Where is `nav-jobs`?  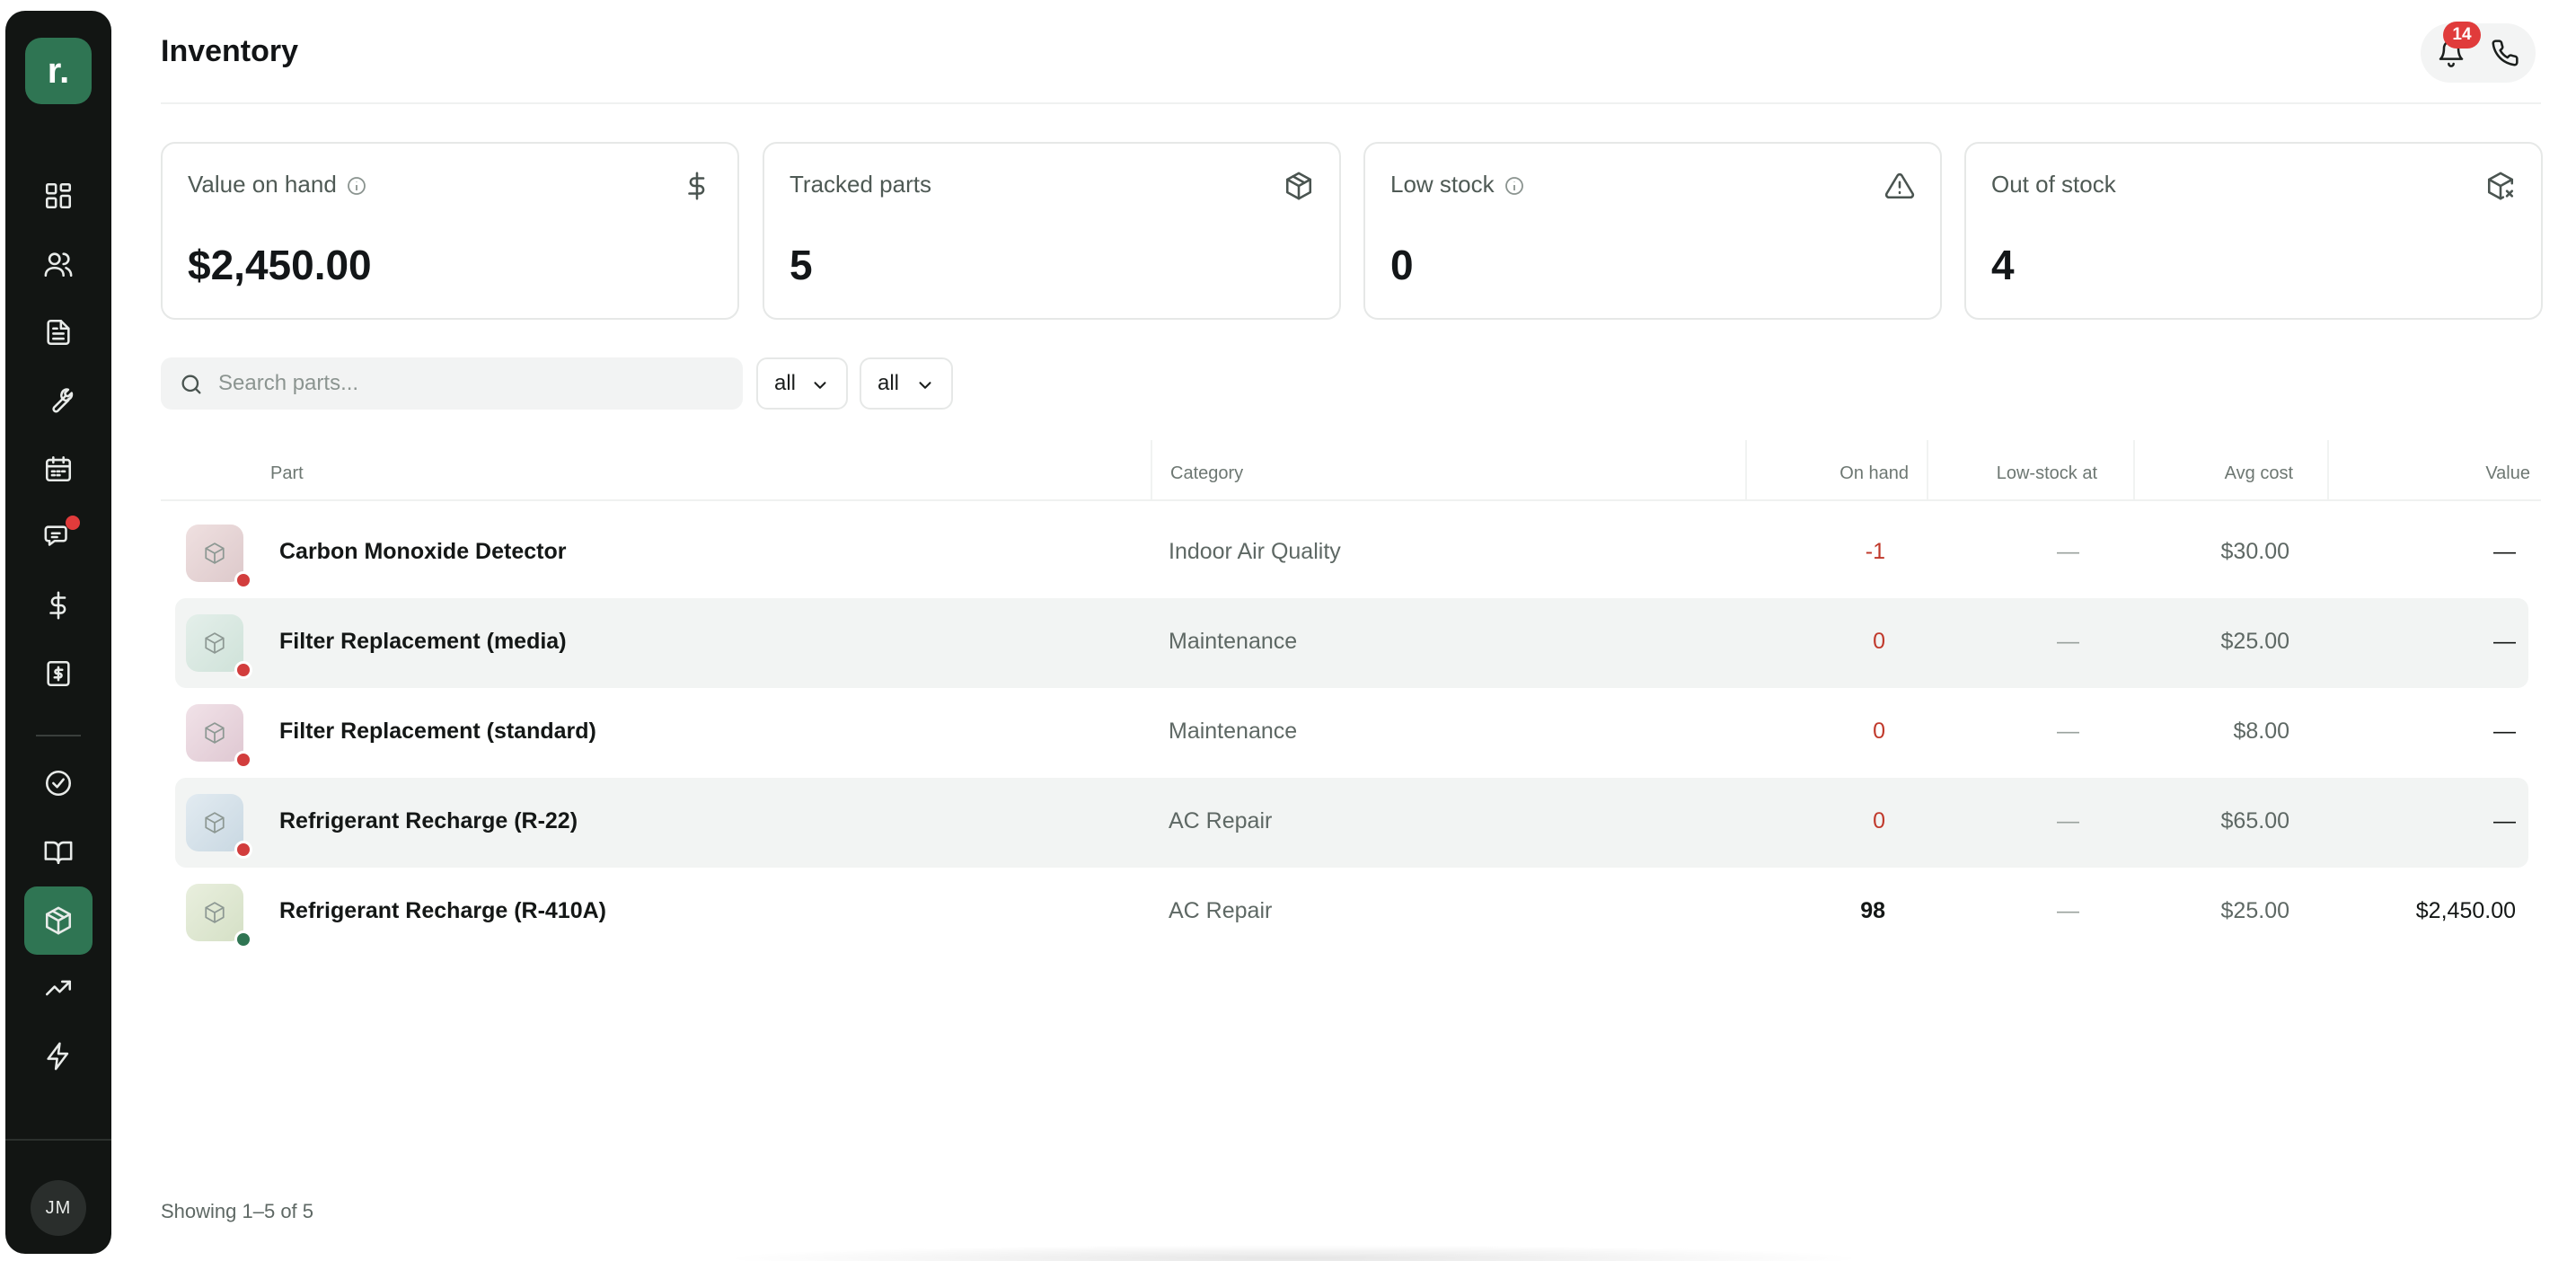 nav-jobs is located at coordinates (58, 400).